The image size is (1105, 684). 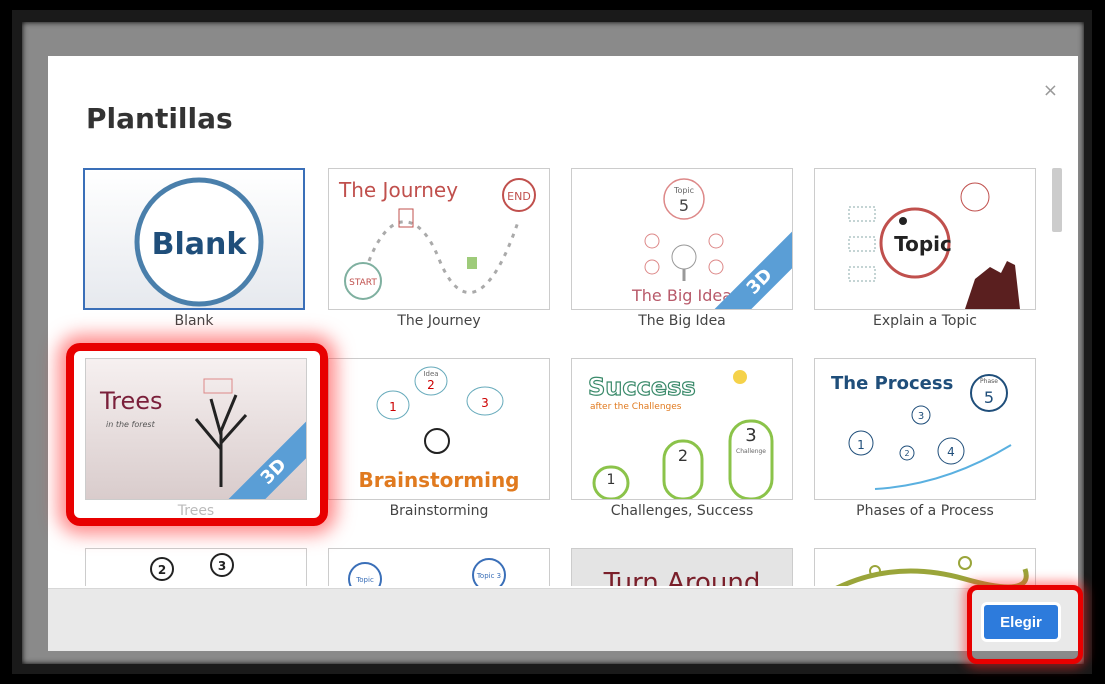 I want to click on template-card-row3-1: 2 3, so click(x=196, y=567).